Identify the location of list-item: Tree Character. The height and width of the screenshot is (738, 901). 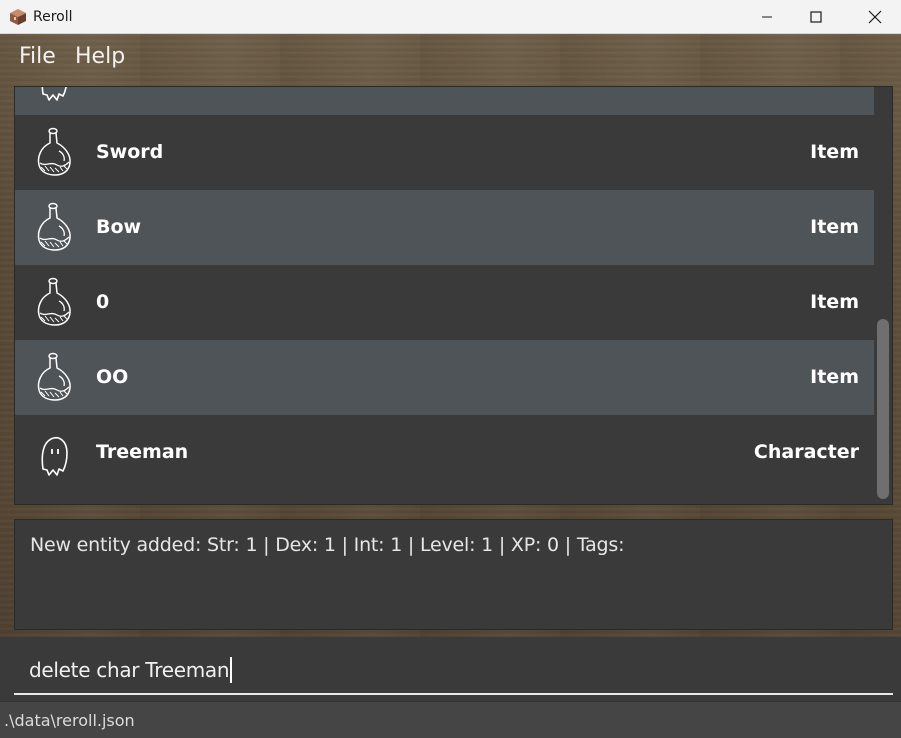
(444, 101).